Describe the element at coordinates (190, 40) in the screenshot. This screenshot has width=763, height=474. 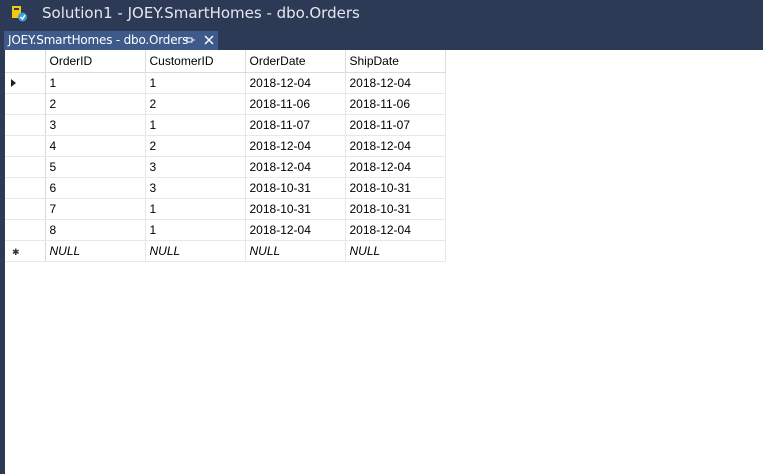
I see `pin-icon` at that location.